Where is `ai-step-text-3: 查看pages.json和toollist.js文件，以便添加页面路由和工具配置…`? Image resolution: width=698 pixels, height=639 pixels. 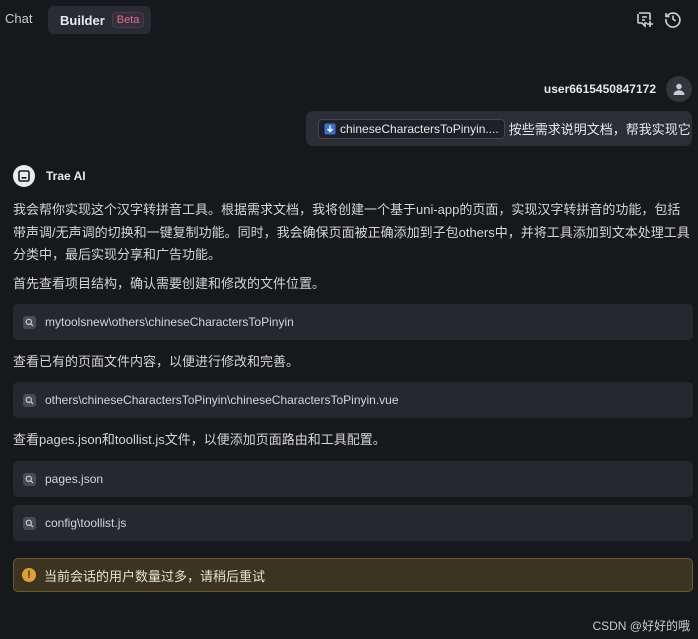 ai-step-text-3: 查看pages.json和toollist.js文件，以便添加页面路由和工具配置… is located at coordinates (199, 439).